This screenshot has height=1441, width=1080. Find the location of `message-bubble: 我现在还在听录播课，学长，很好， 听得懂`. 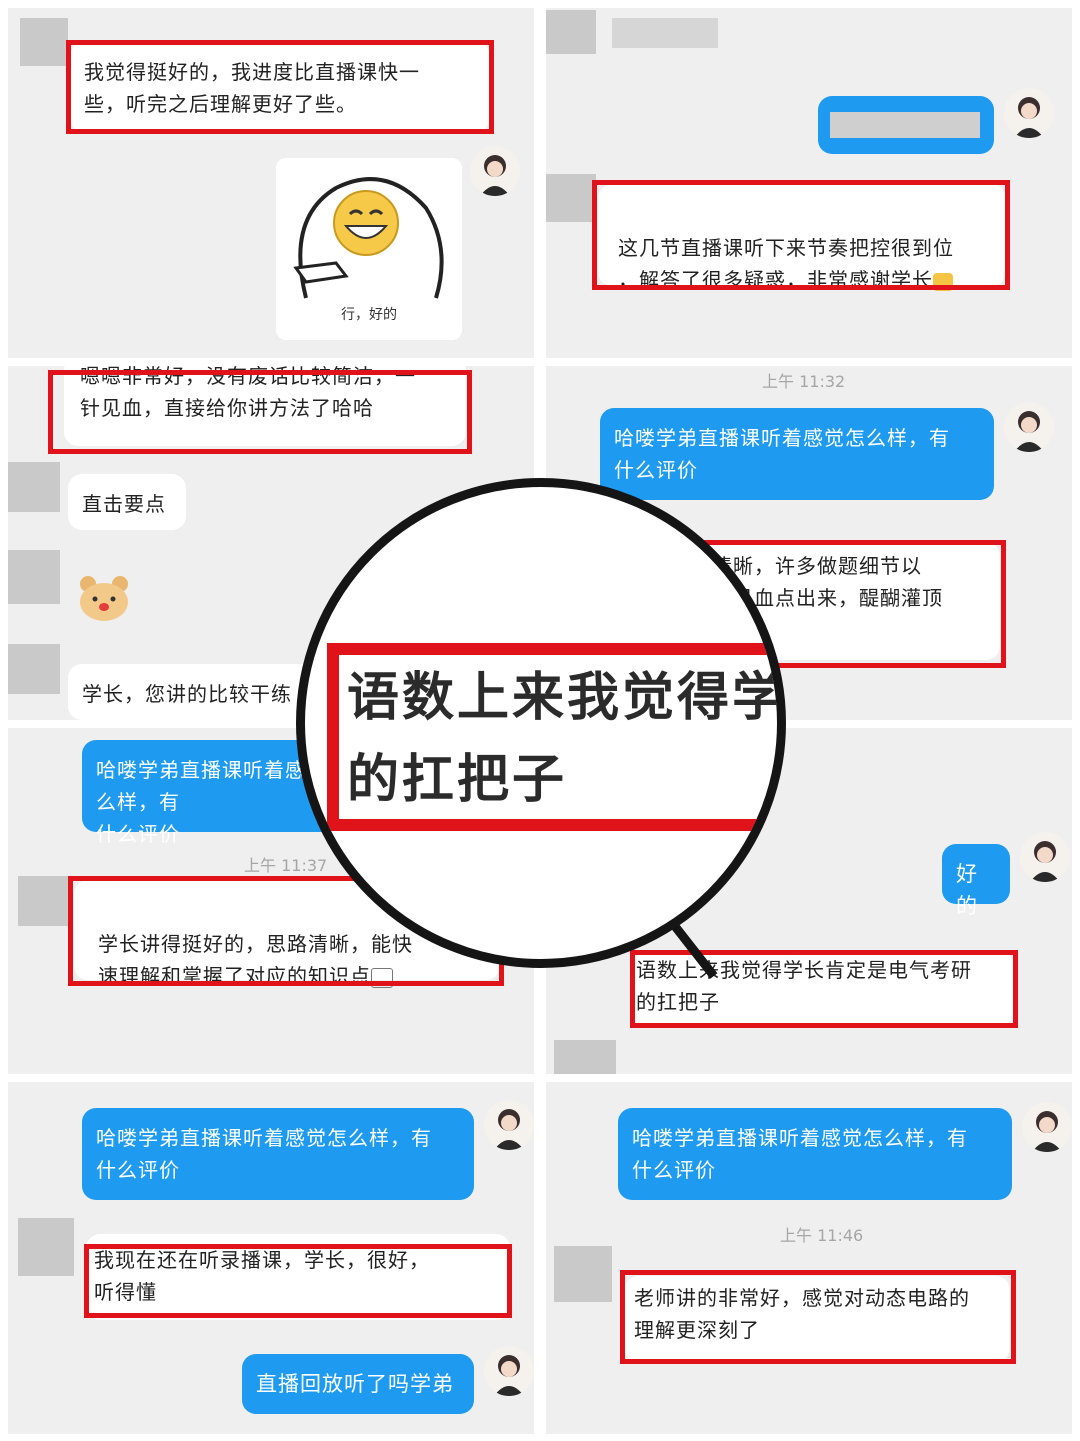

message-bubble: 我现在还在听录播课，学长，很好， 听得懂 is located at coordinates (298, 1277).